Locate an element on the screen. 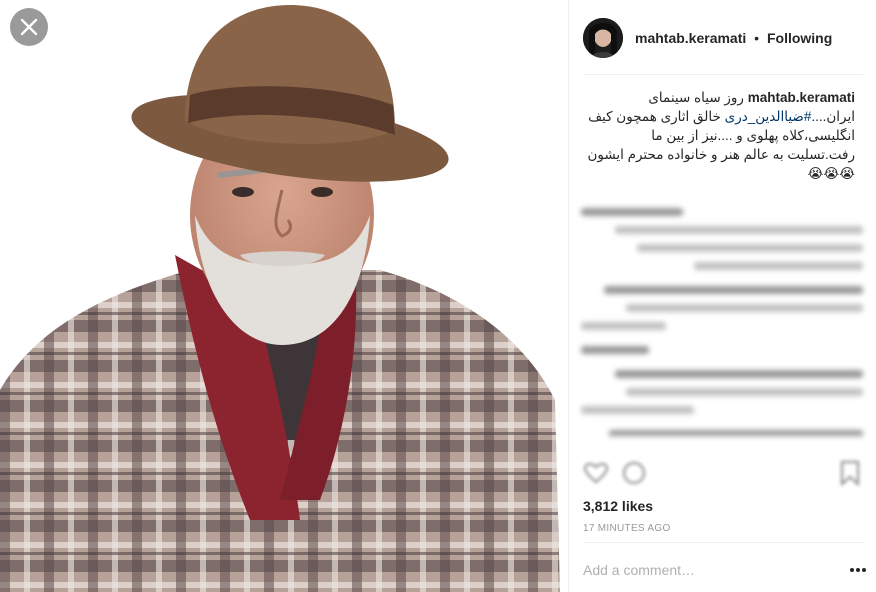 The image size is (876, 592). like-icon is located at coordinates (596, 473).